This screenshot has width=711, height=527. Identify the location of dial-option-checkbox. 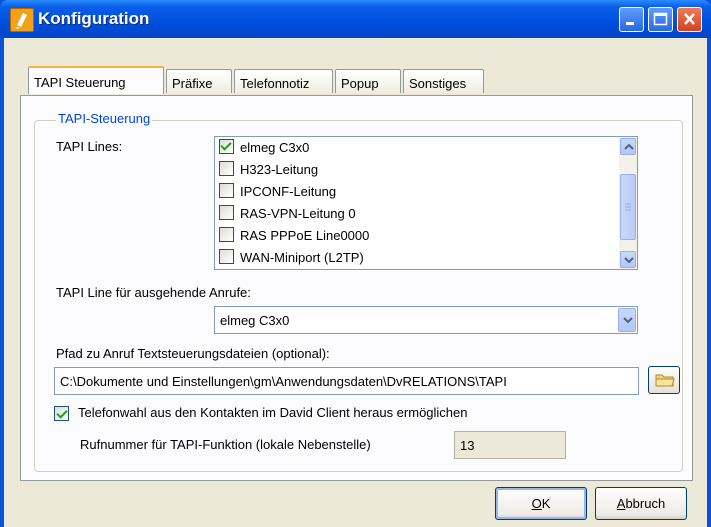
(61, 413).